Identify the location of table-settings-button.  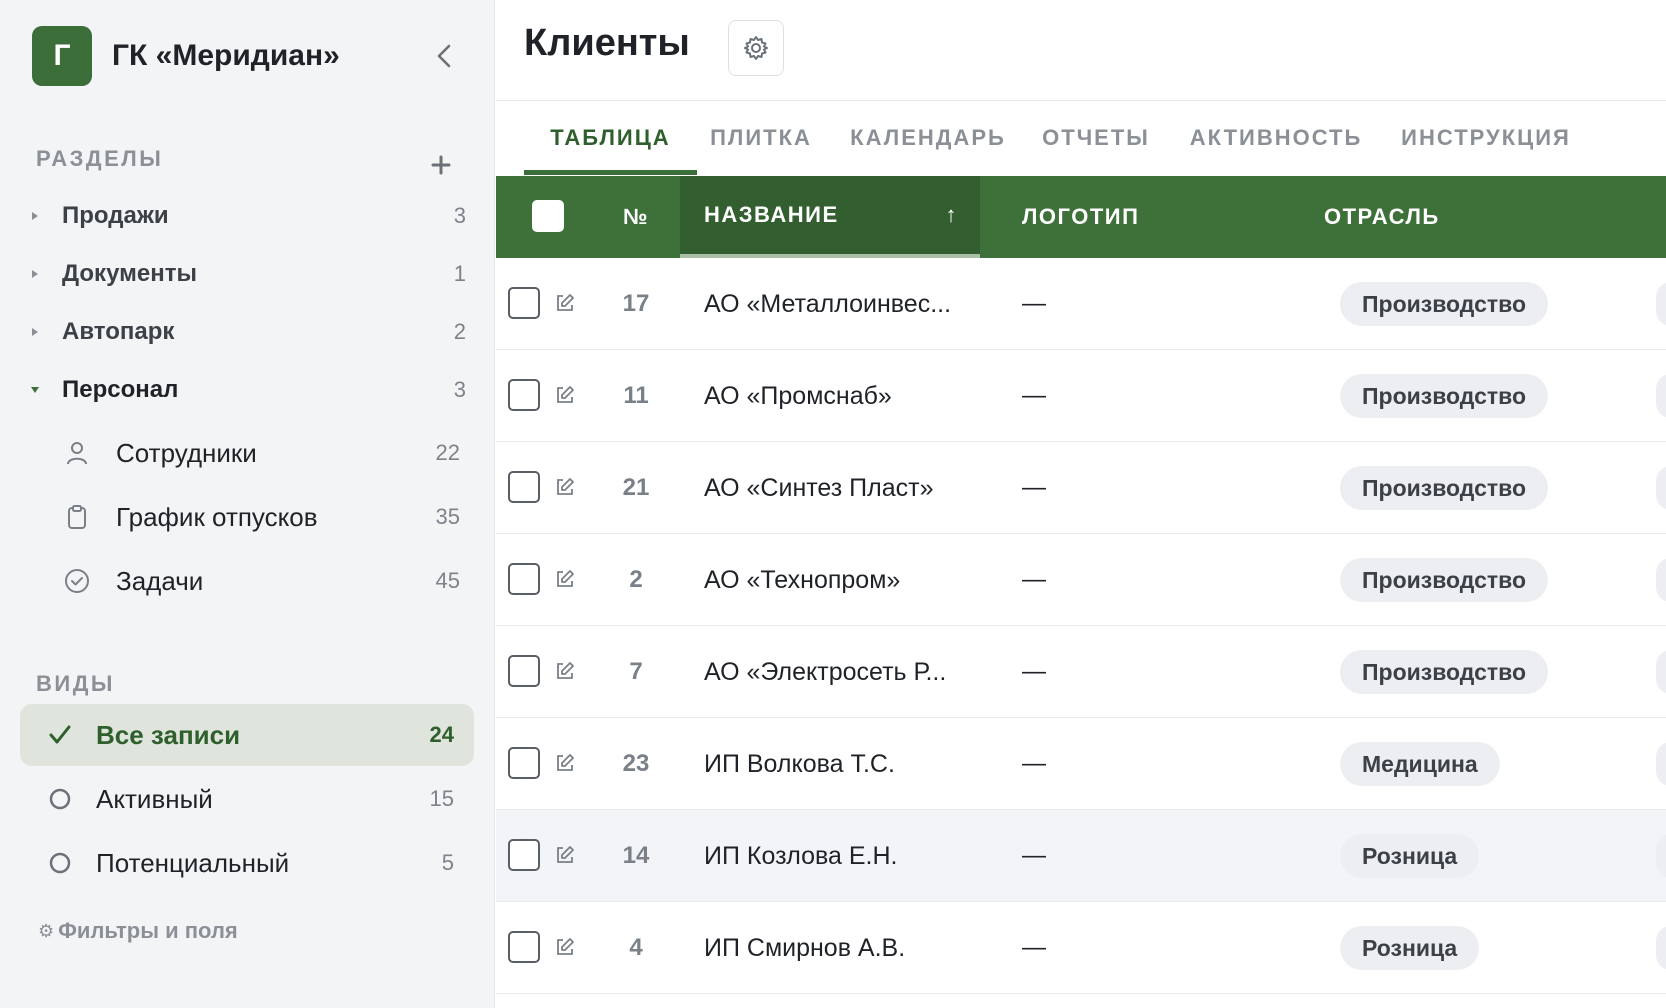
(756, 48).